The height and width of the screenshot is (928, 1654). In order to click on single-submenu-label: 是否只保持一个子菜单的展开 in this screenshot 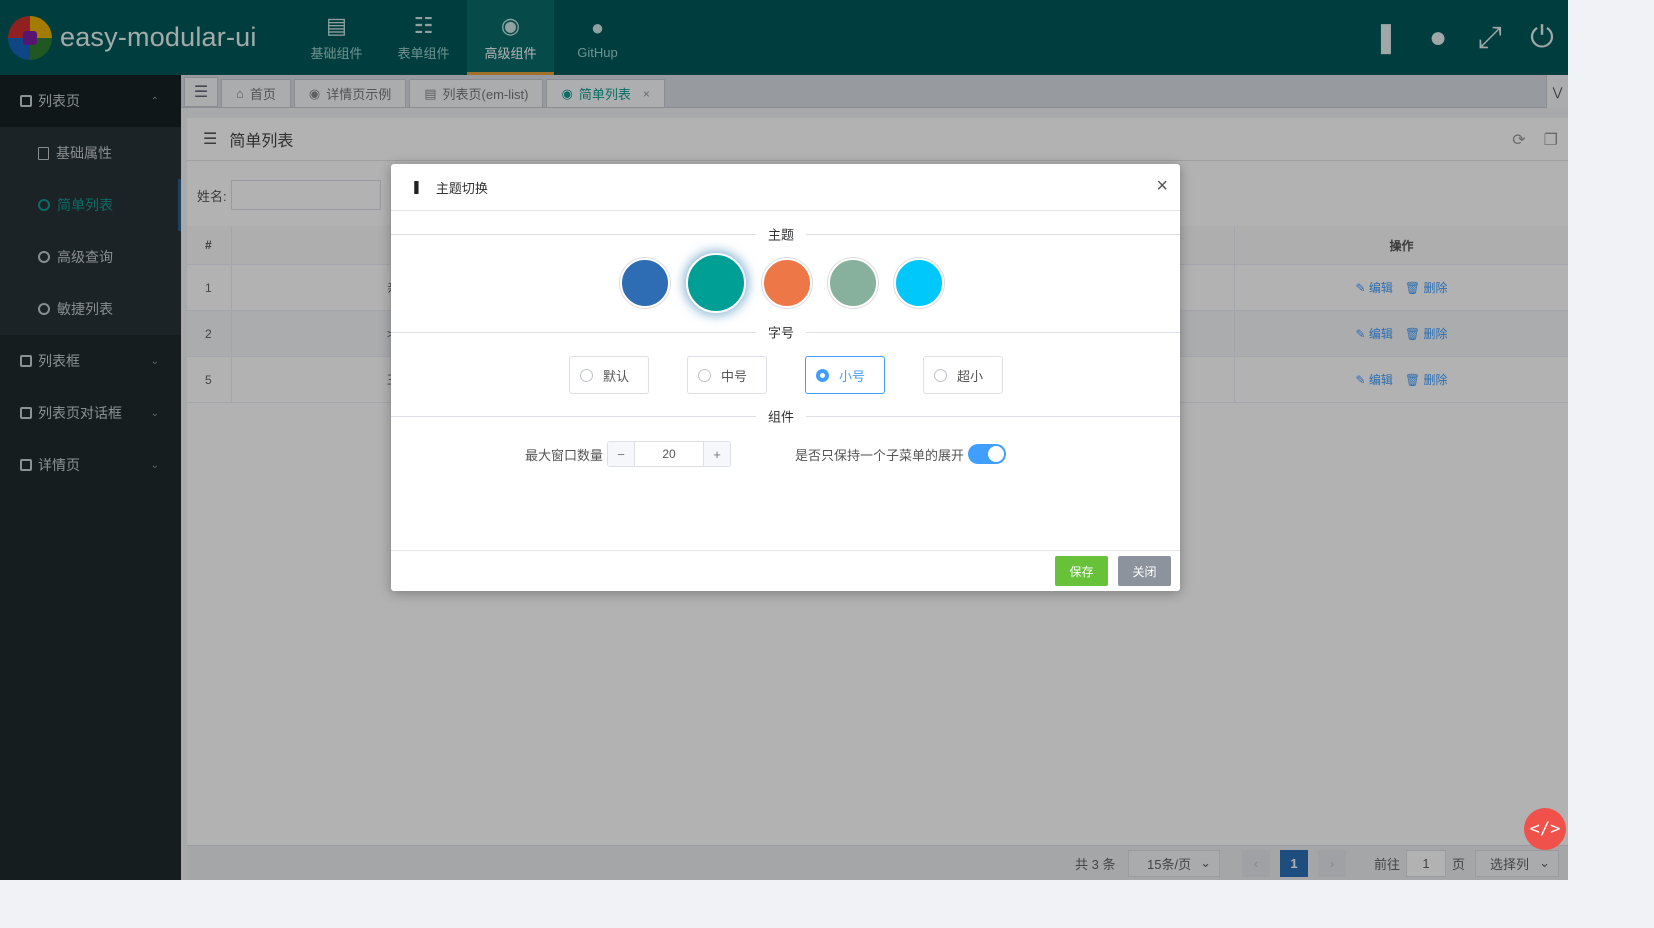, I will do `click(880, 455)`.